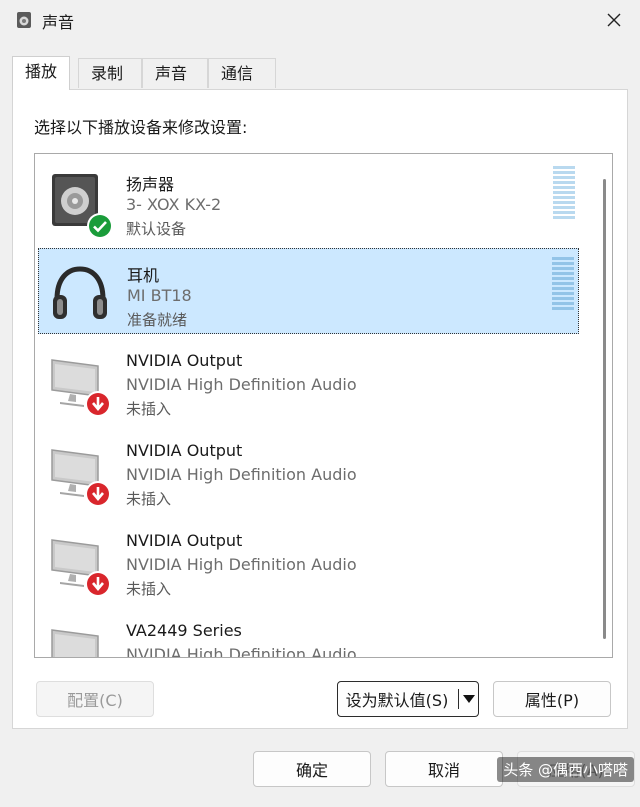 The height and width of the screenshot is (807, 640). I want to click on device-name: VA2449 Series, so click(184, 630).